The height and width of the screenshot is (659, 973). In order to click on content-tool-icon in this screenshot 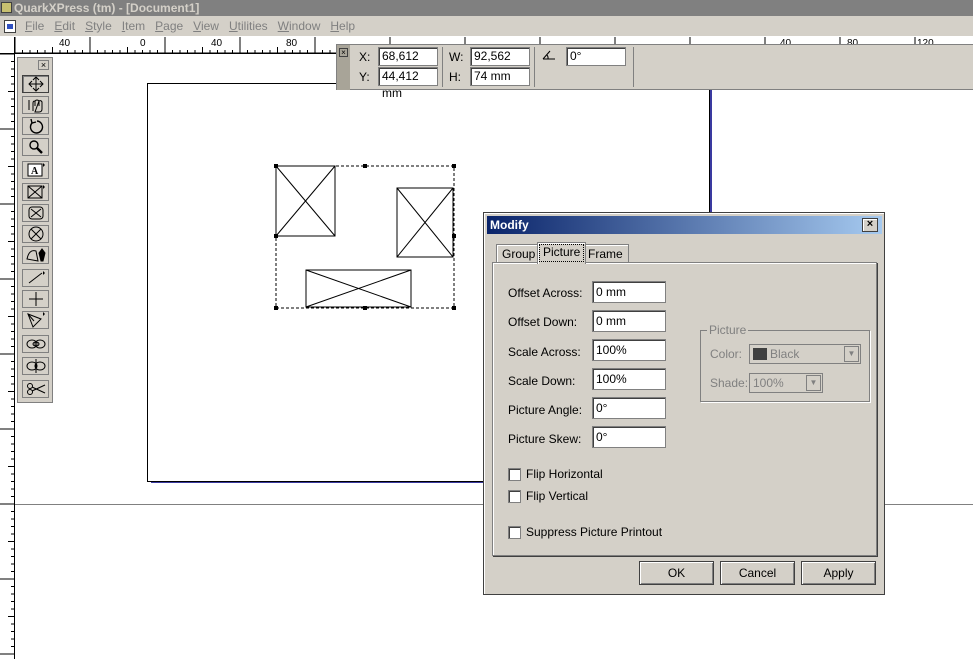, I will do `click(35, 105)`.